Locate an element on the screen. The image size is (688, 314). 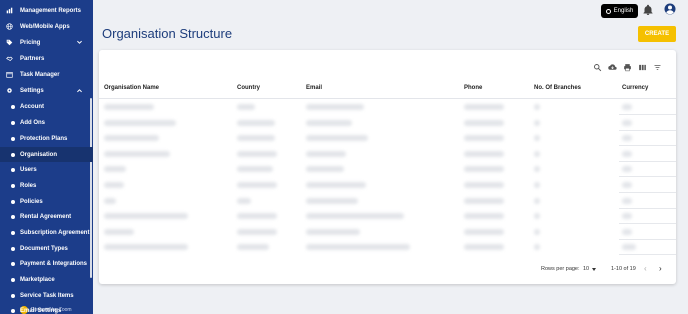
sidebar-item-label: Subscription Agreement is located at coordinates (55, 232).